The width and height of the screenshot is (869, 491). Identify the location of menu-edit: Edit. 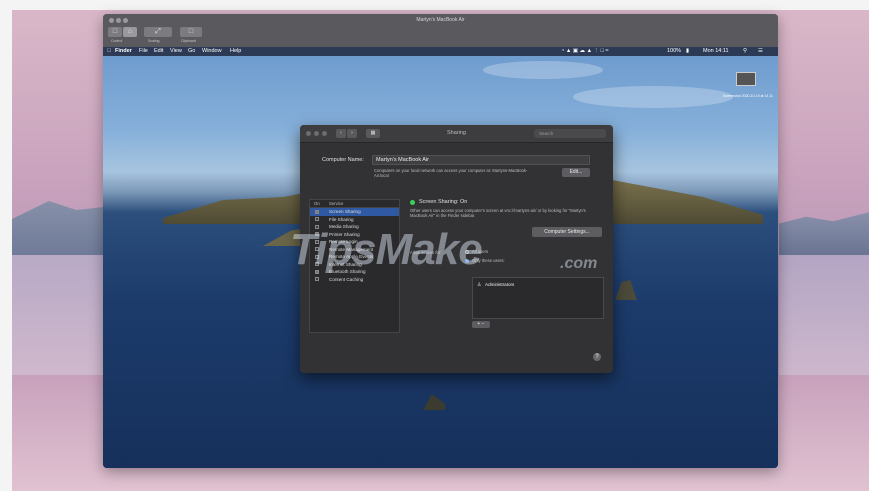
(158, 51).